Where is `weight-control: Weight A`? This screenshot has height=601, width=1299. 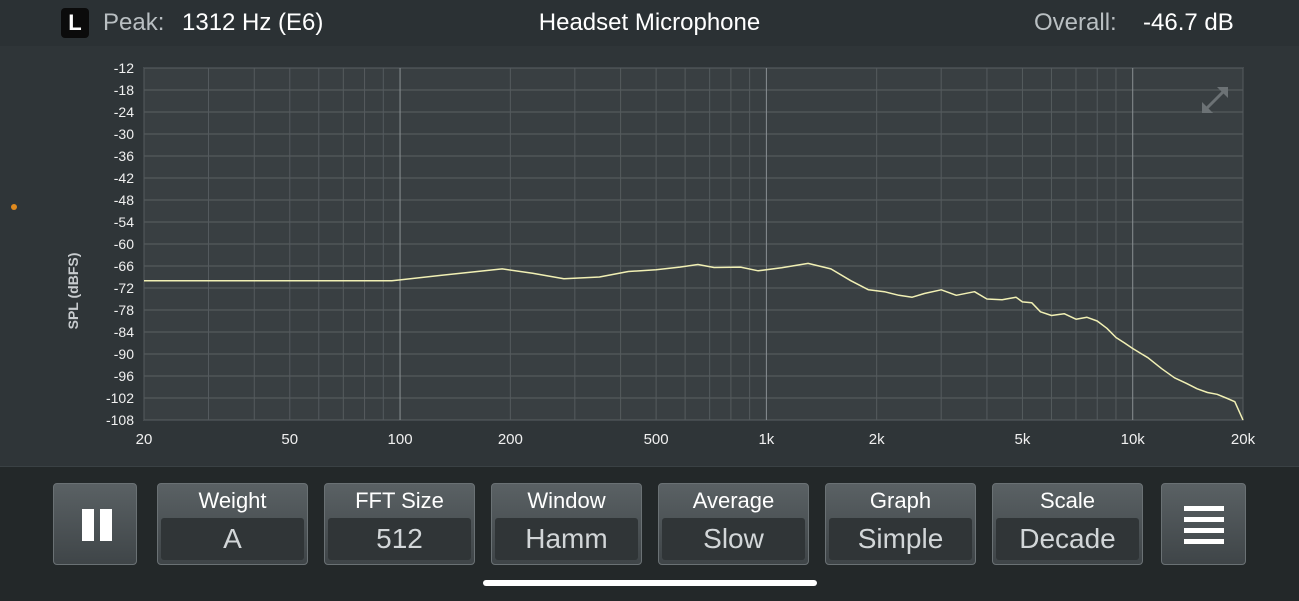
weight-control: Weight A is located at coordinates (232, 524).